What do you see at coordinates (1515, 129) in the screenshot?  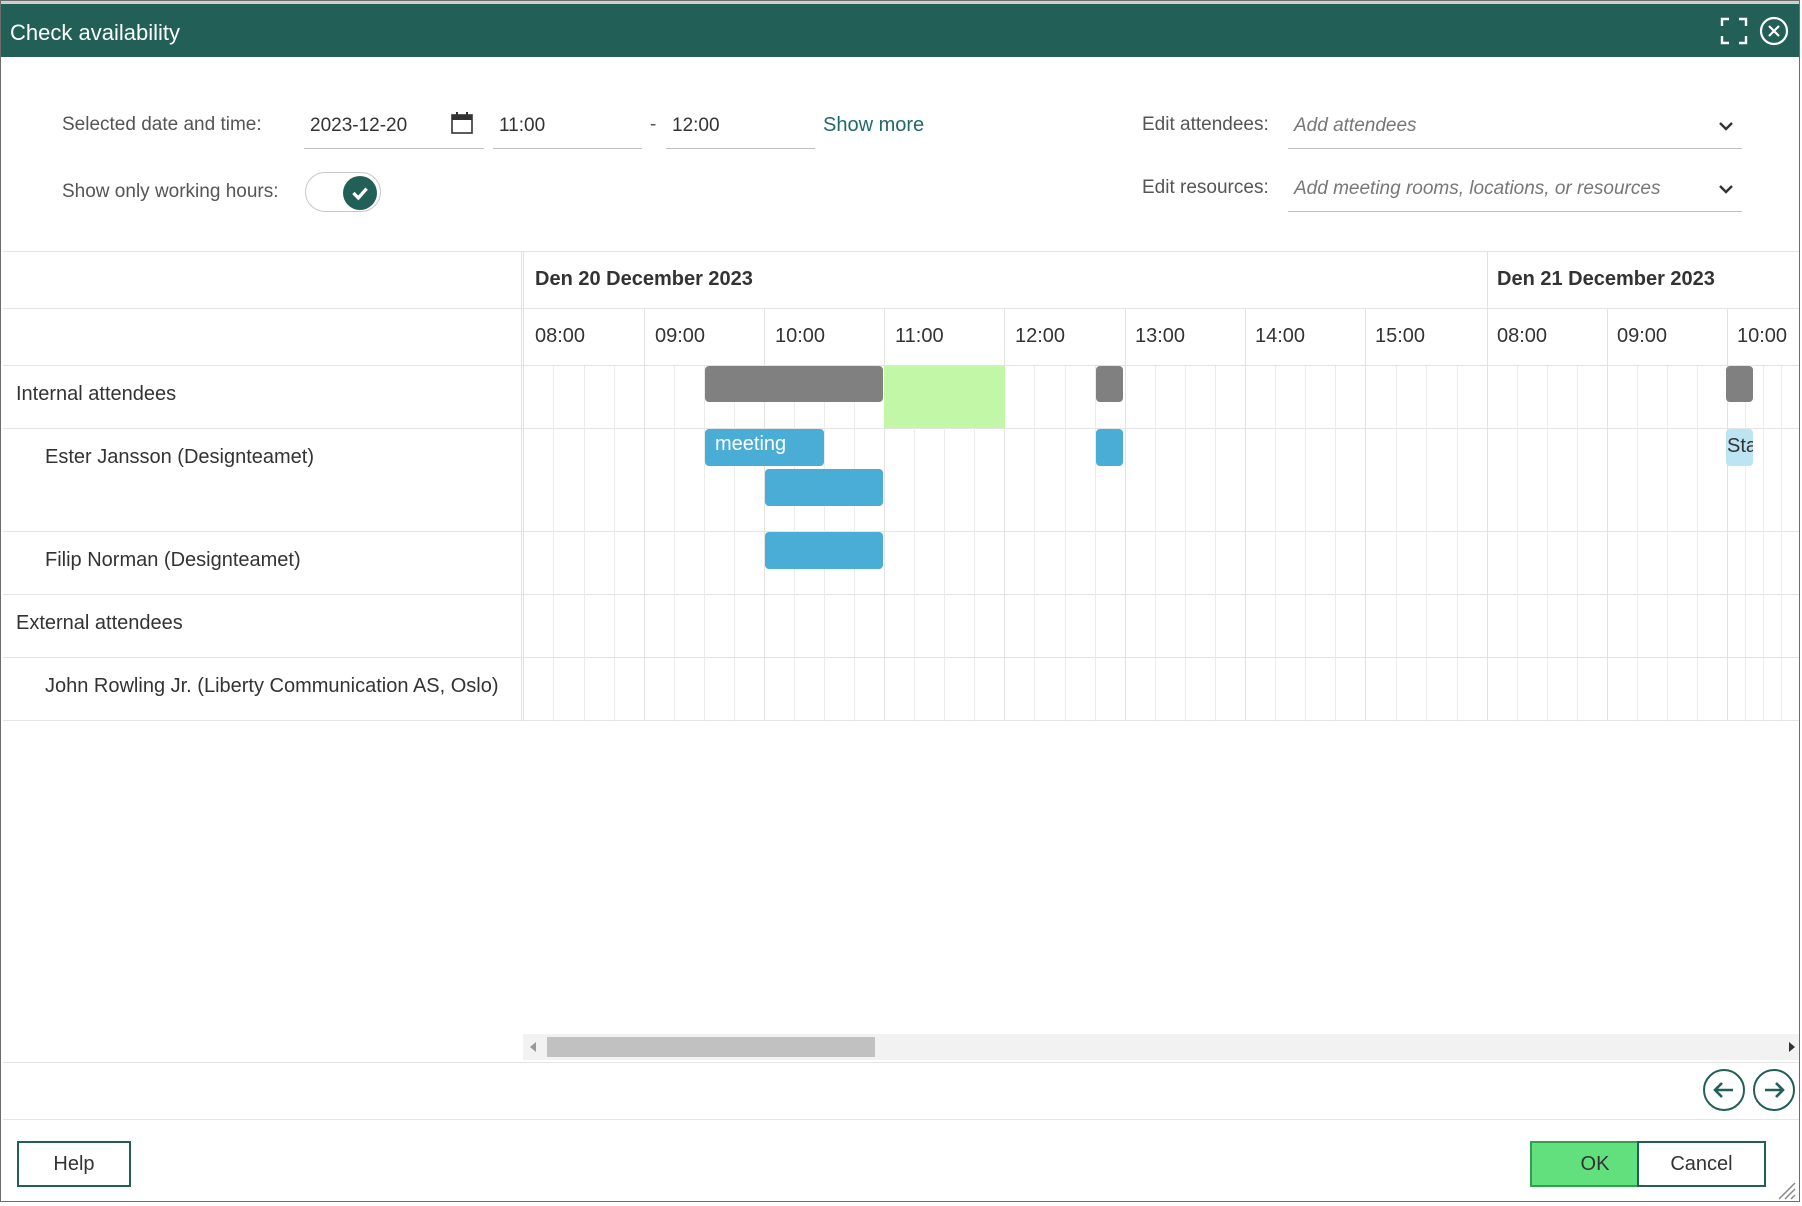 I see `attendees-input: Add attendees` at bounding box center [1515, 129].